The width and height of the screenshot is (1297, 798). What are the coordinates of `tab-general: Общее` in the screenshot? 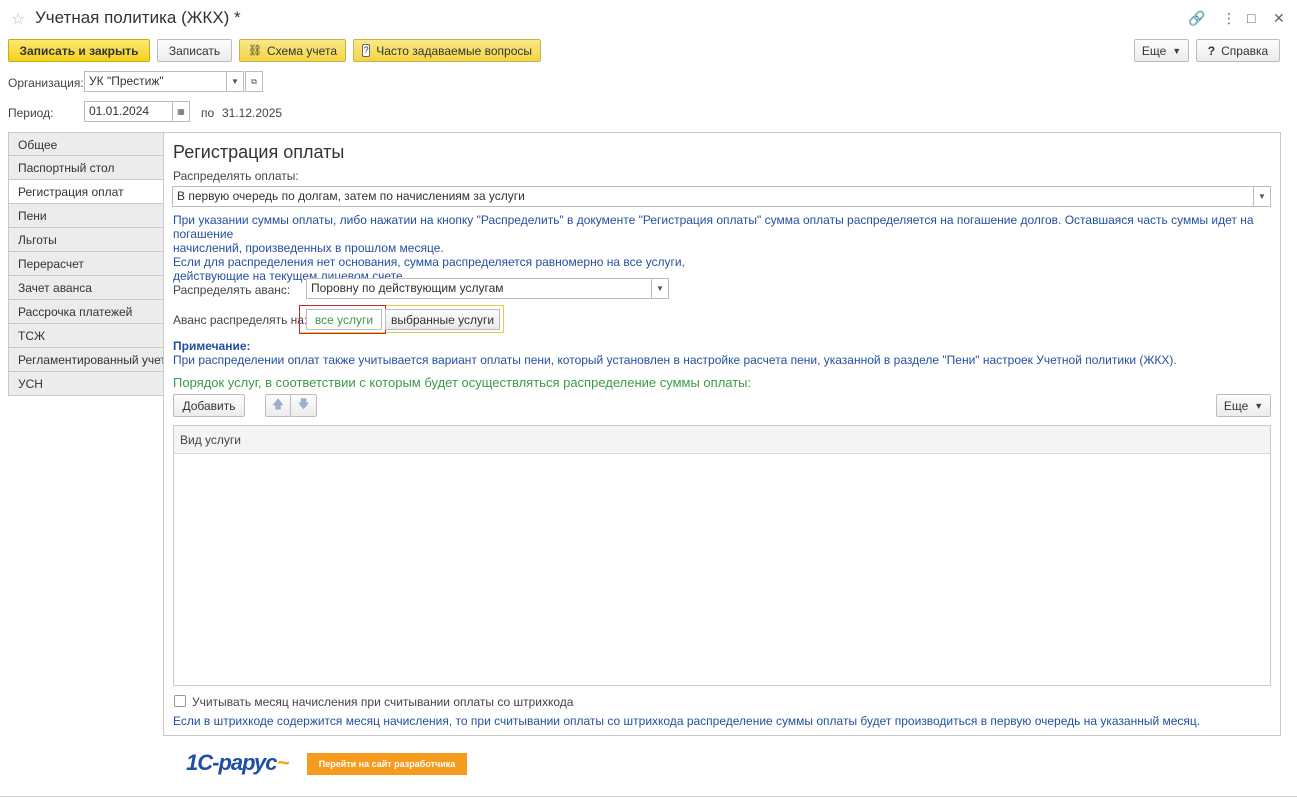 It's located at (86, 144).